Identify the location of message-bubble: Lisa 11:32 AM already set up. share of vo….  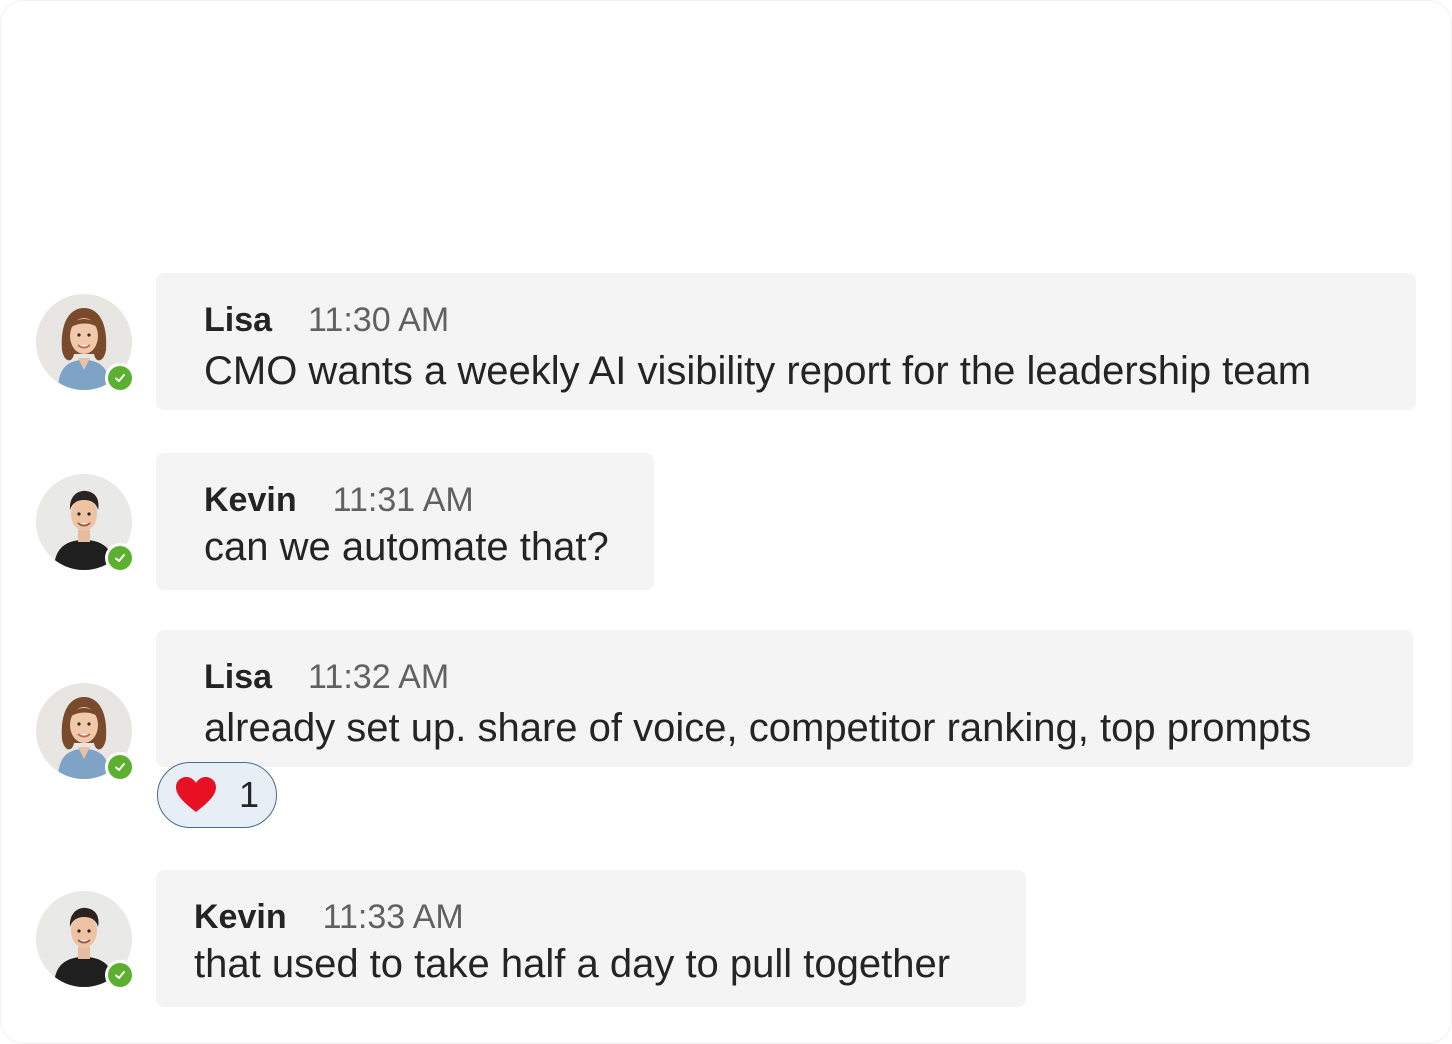
(784, 698).